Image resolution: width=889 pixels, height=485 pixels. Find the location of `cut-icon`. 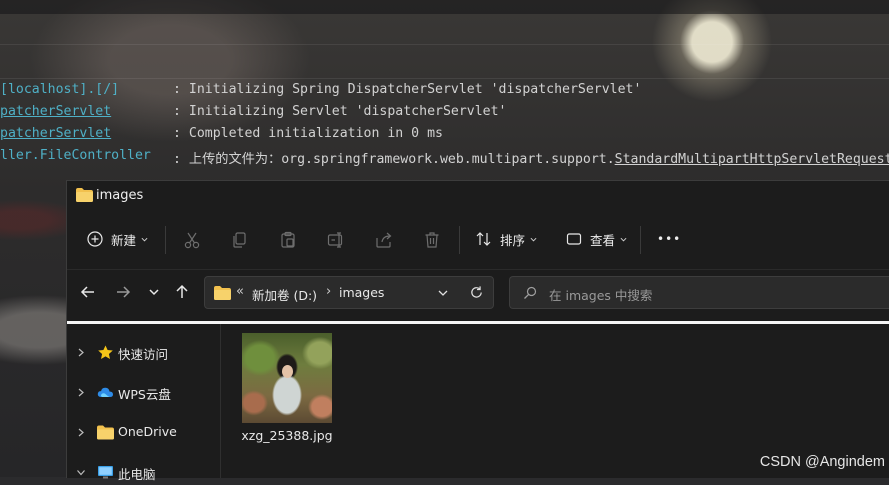

cut-icon is located at coordinates (192, 240).